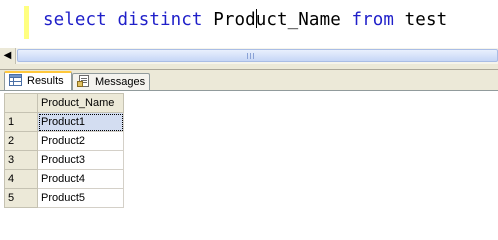 This screenshot has height=240, width=498. I want to click on editor-horizontal-scrollbar: ◀, so click(249, 56).